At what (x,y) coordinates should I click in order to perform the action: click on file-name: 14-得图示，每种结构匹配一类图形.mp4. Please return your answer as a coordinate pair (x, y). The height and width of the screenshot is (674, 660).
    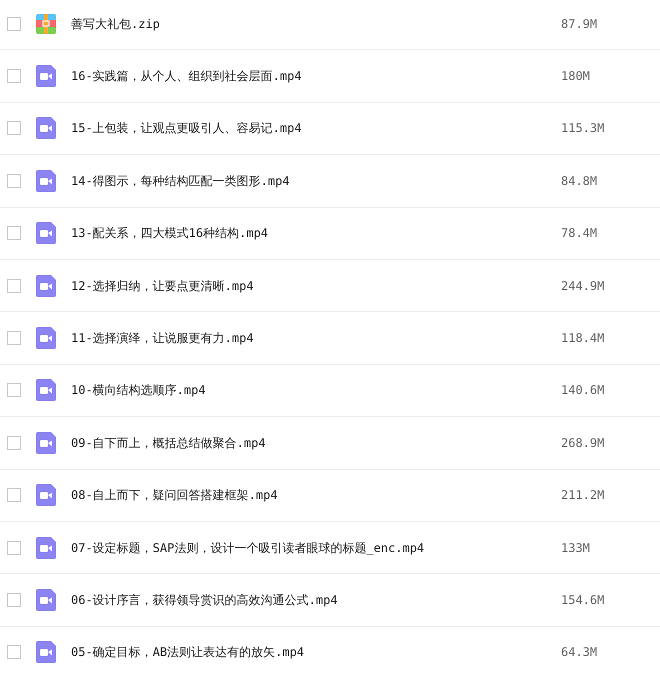
    Looking at the image, I should click on (316, 181).